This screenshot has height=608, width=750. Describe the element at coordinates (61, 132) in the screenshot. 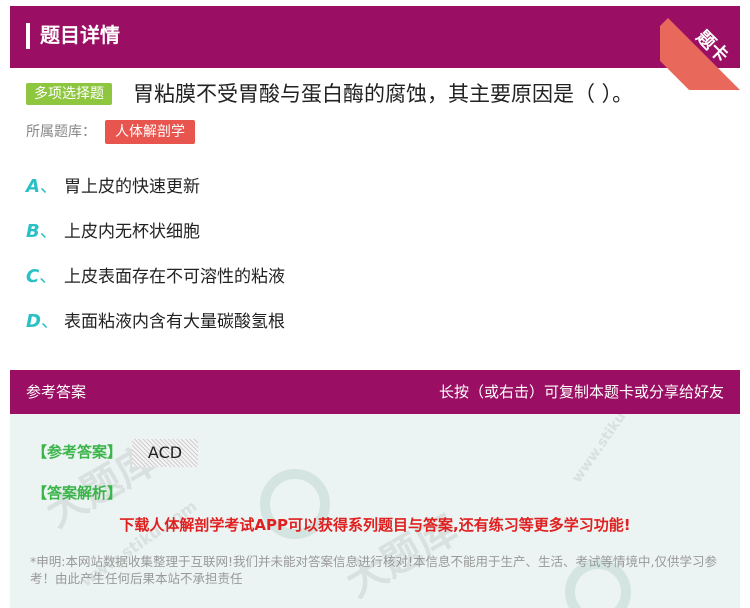

I see `library-label: 所属题库：` at that location.